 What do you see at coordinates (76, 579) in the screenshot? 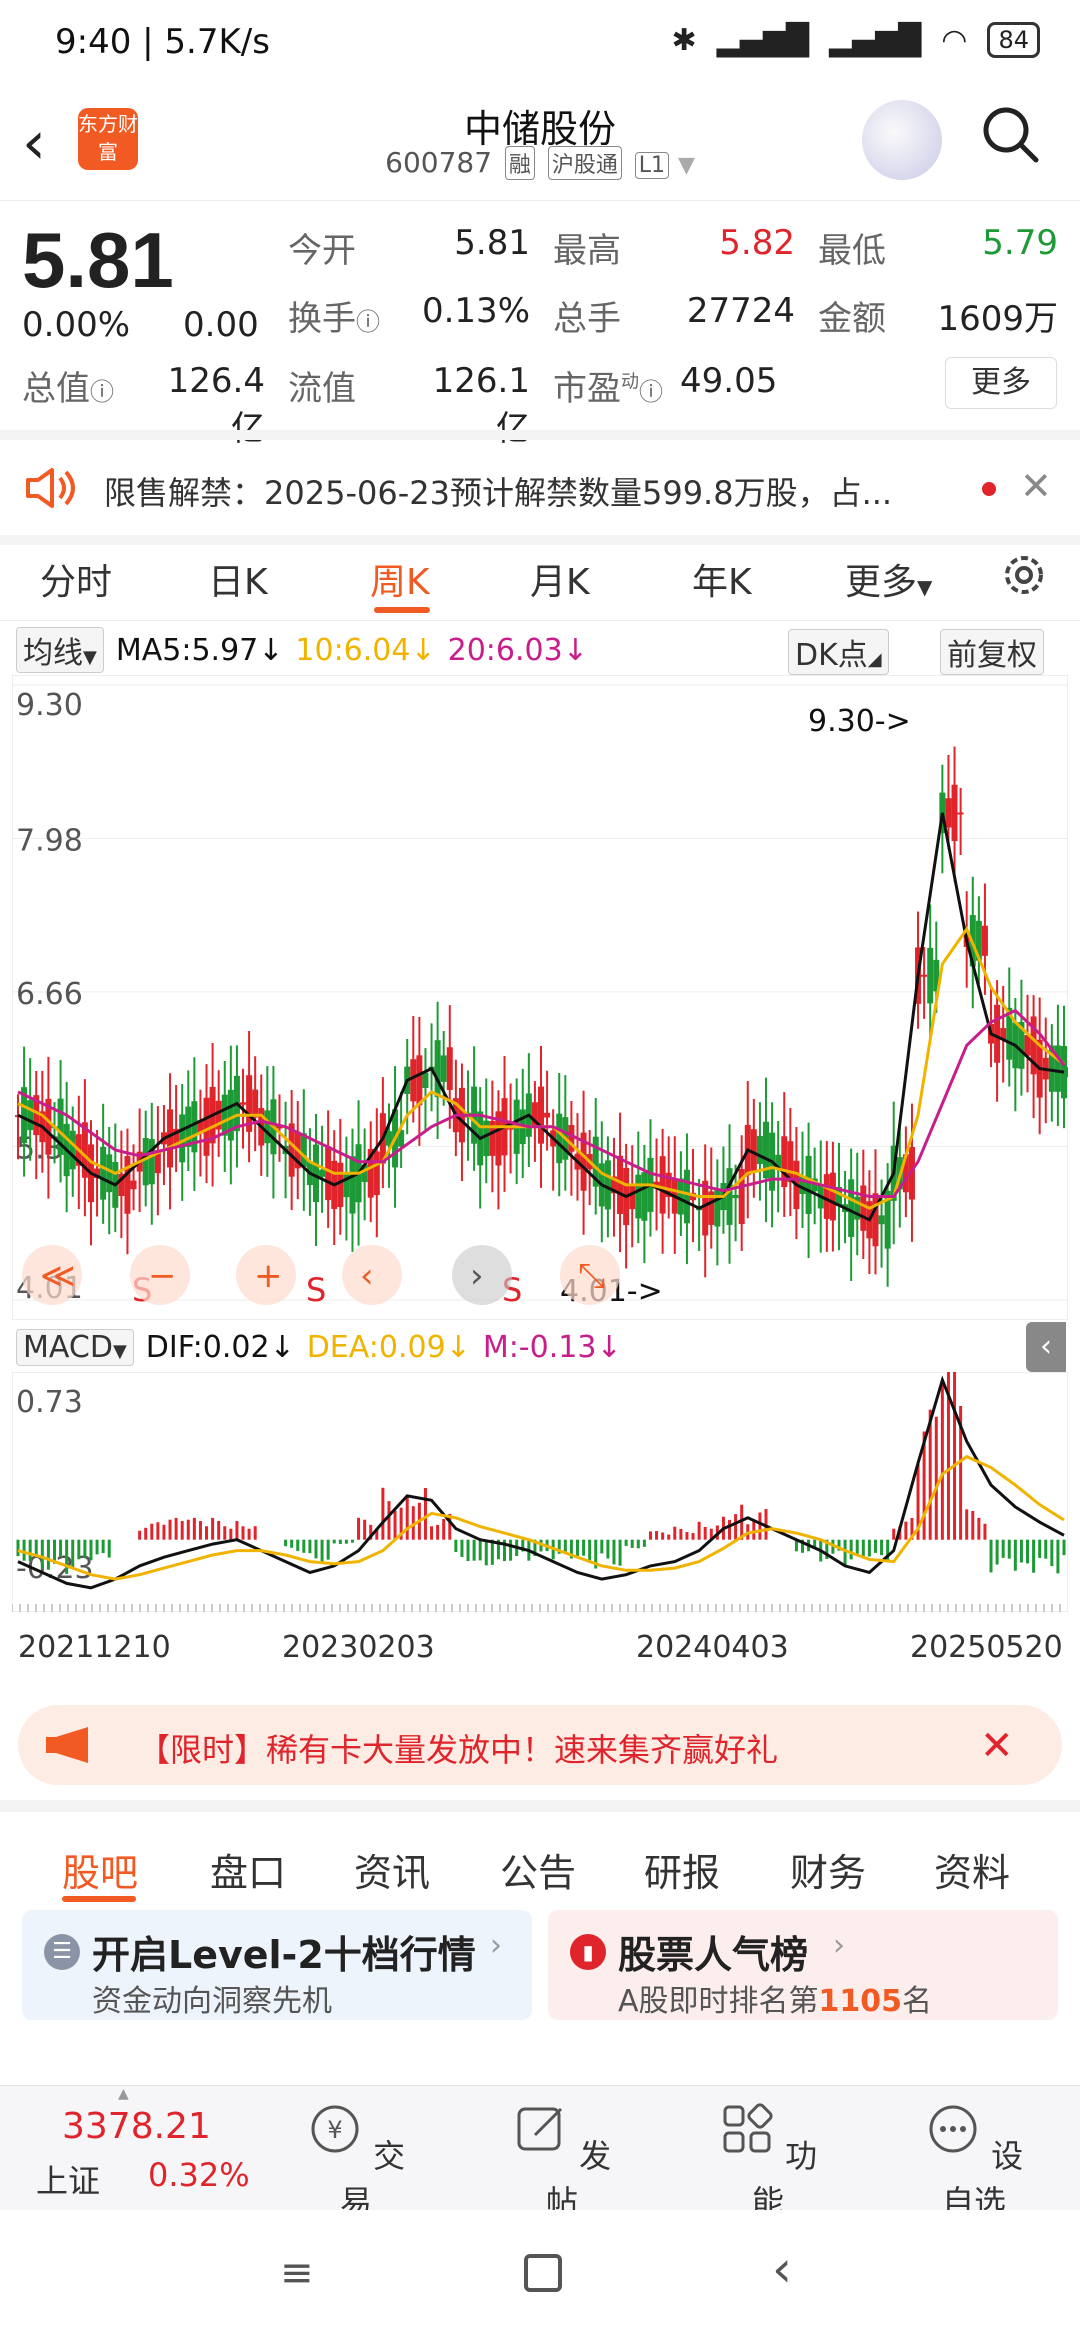
I see `tab-intraday: 分时` at bounding box center [76, 579].